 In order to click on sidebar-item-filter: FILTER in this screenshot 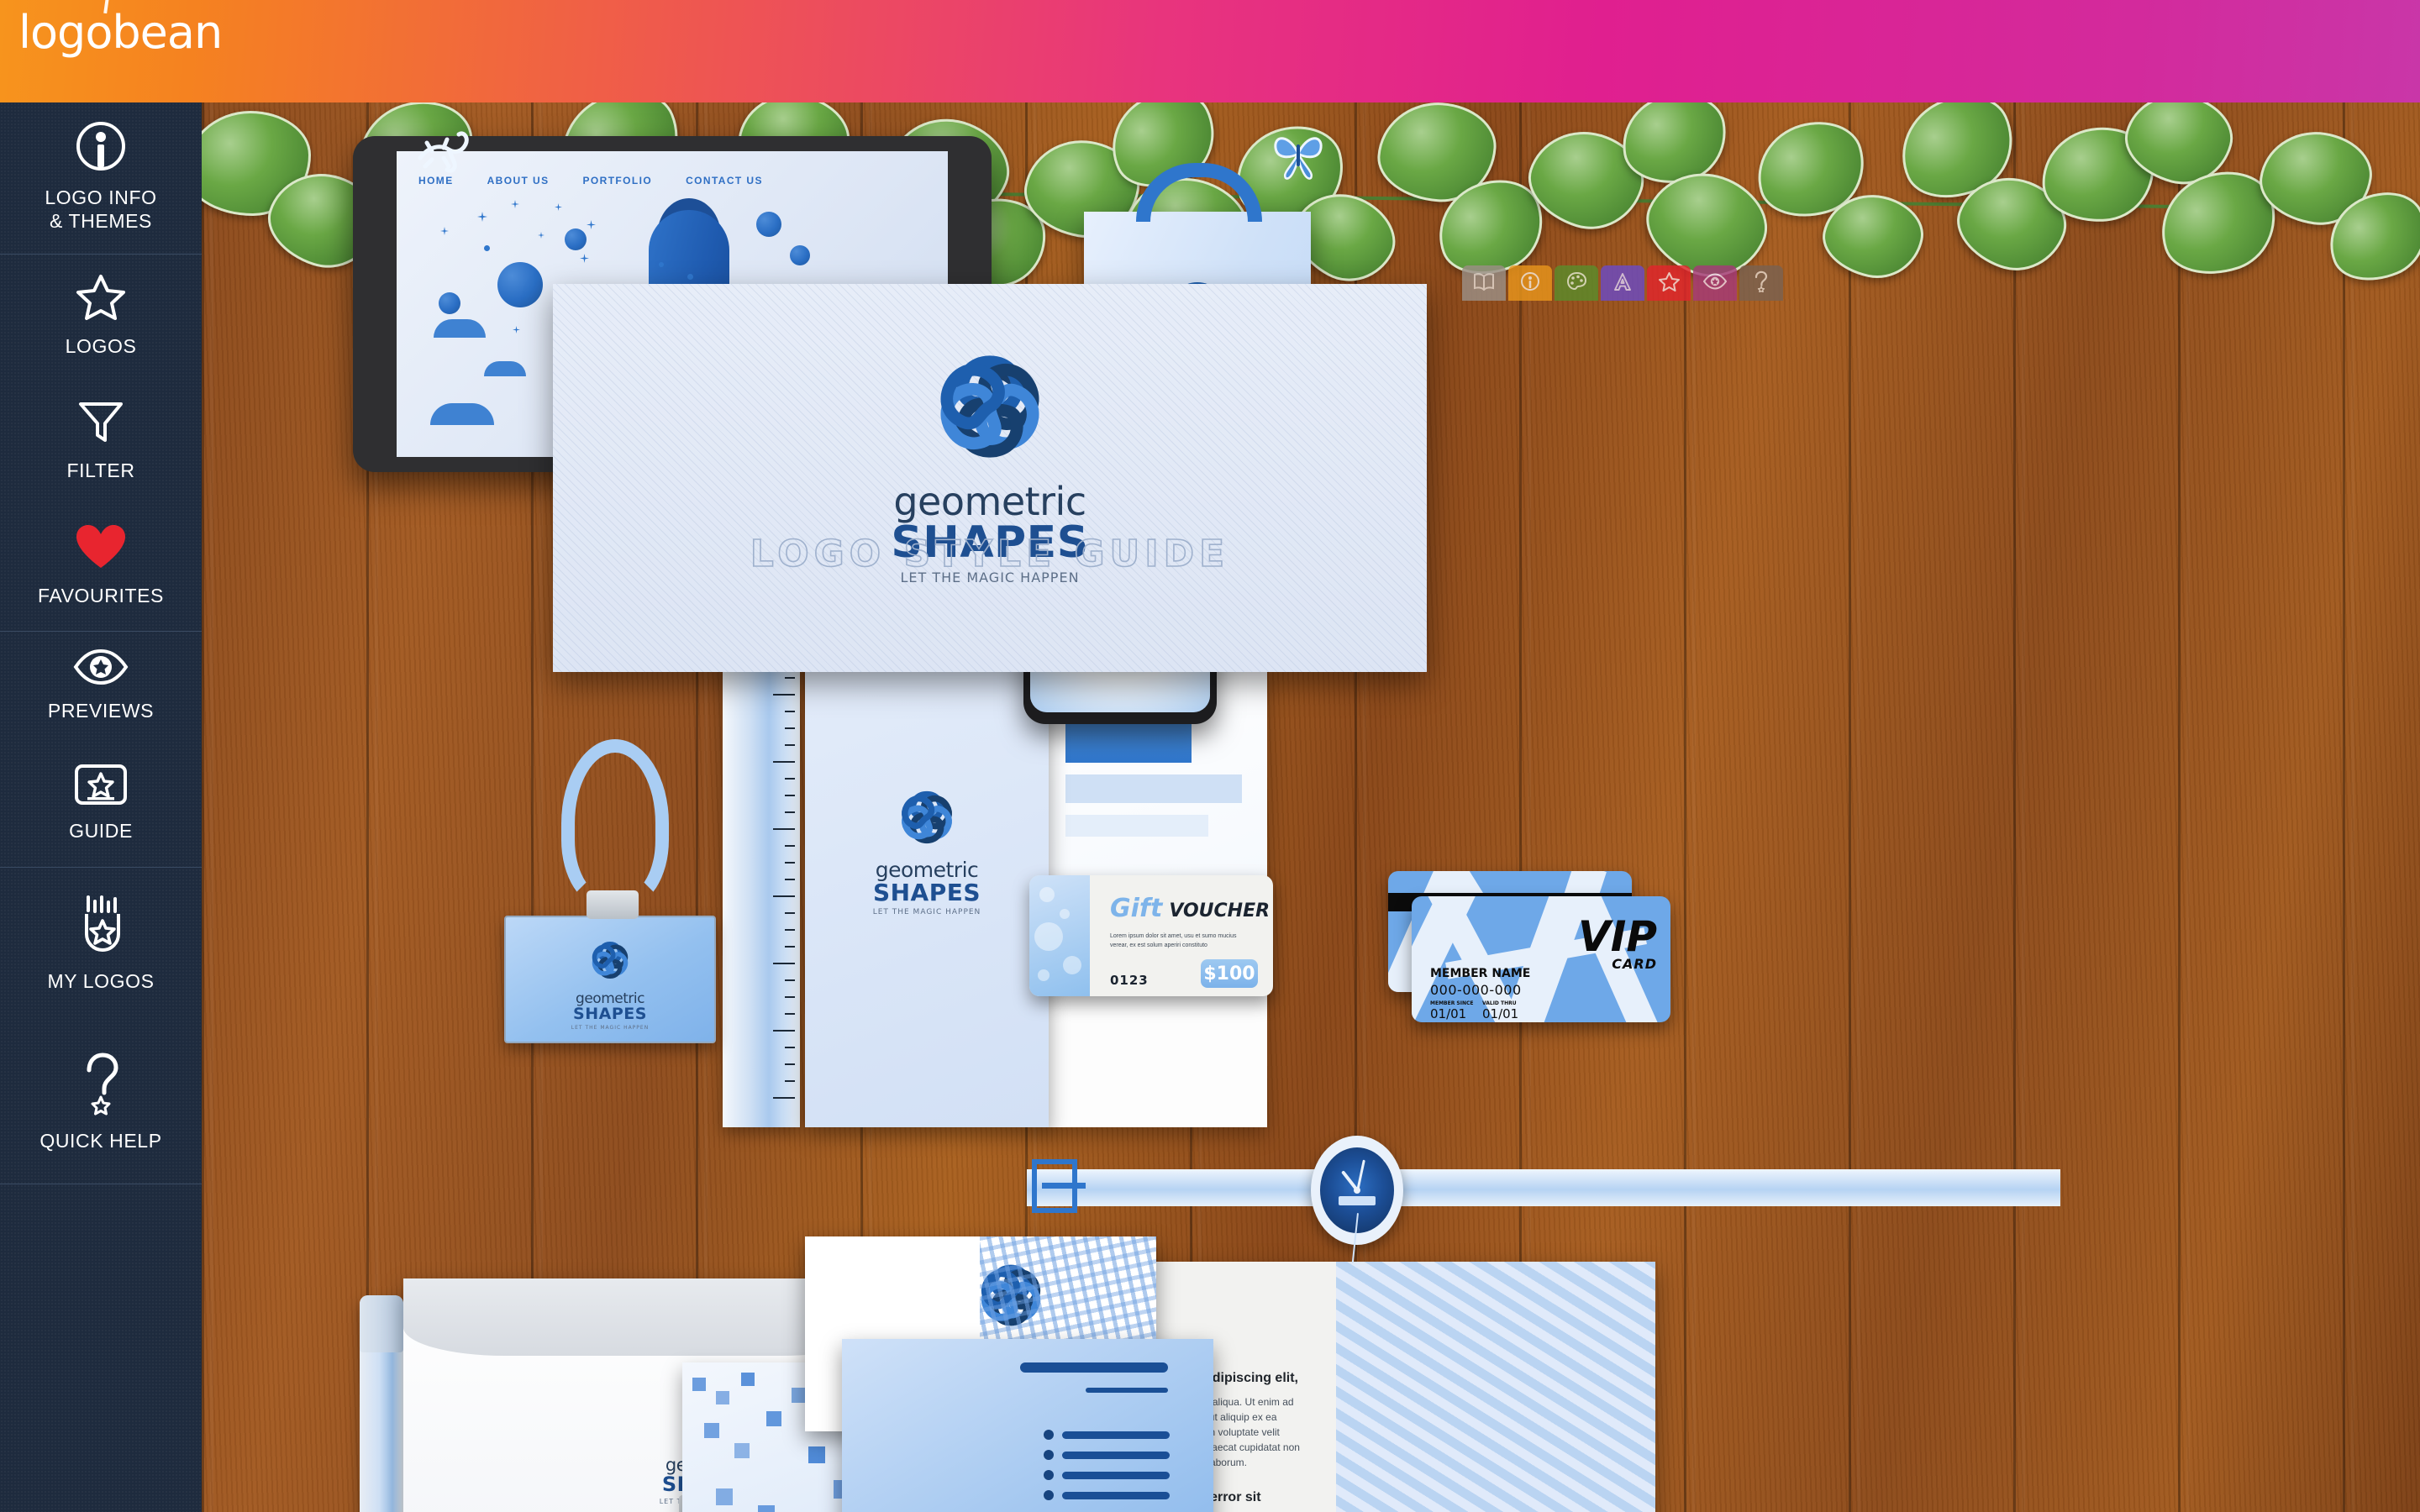, I will do `click(101, 441)`.